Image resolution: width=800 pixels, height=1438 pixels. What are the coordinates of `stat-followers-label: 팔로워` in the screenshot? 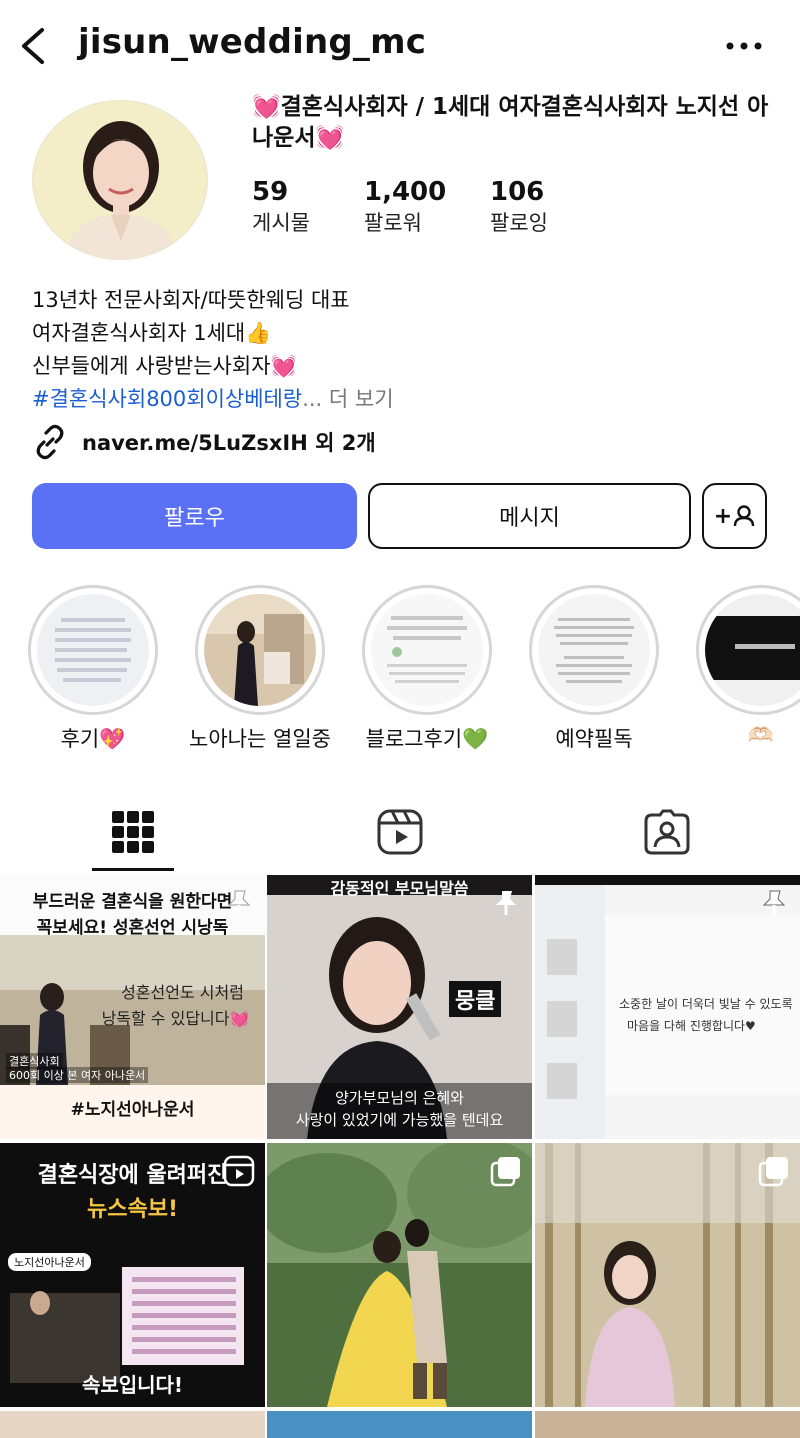 It's located at (393, 223).